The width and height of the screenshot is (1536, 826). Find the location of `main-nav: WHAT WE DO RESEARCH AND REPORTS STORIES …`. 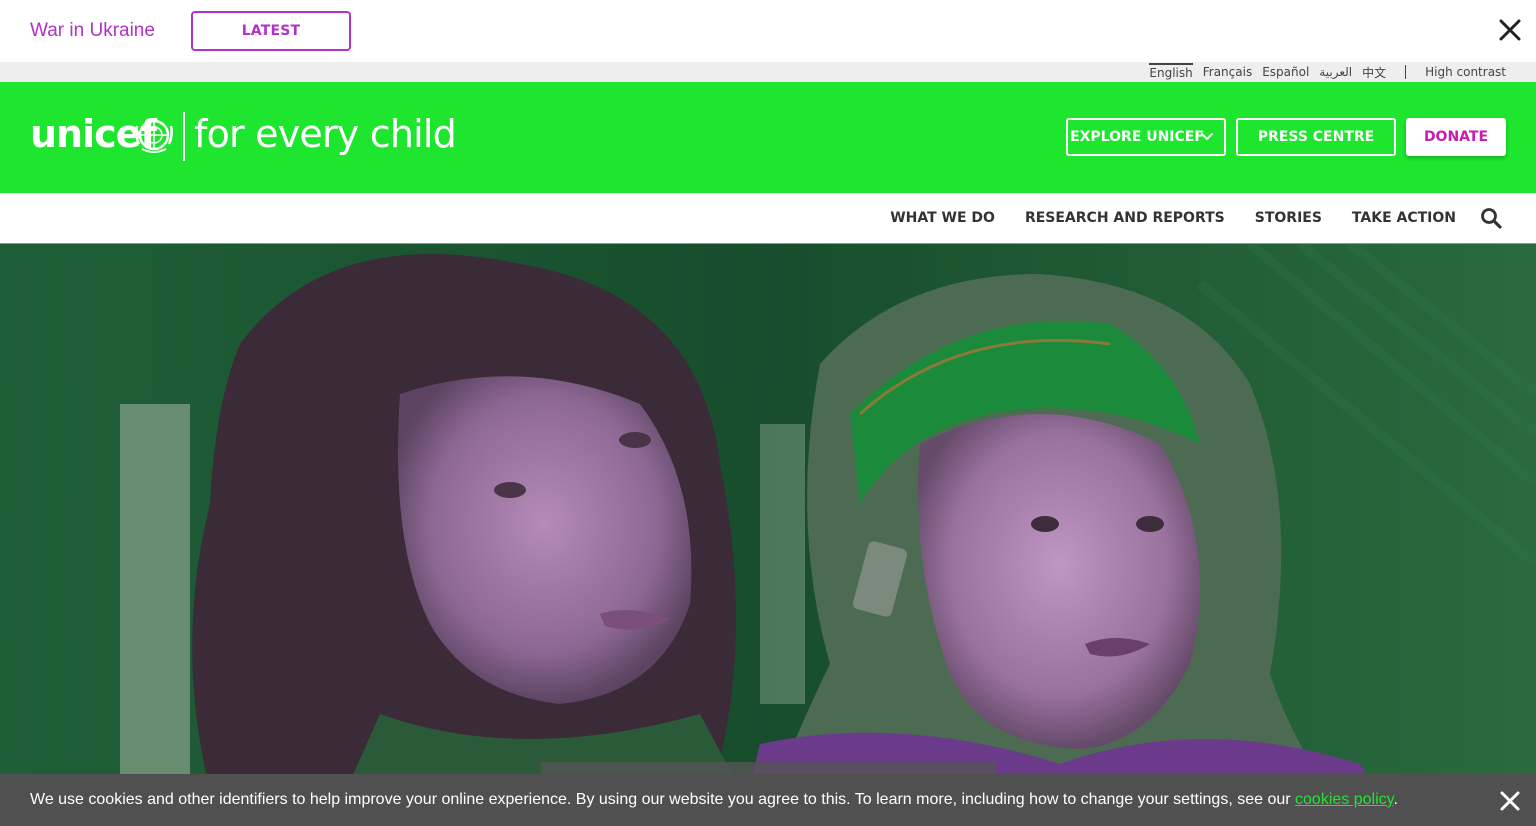

main-nav: WHAT WE DO RESEARCH AND REPORTS STORIES … is located at coordinates (768, 218).